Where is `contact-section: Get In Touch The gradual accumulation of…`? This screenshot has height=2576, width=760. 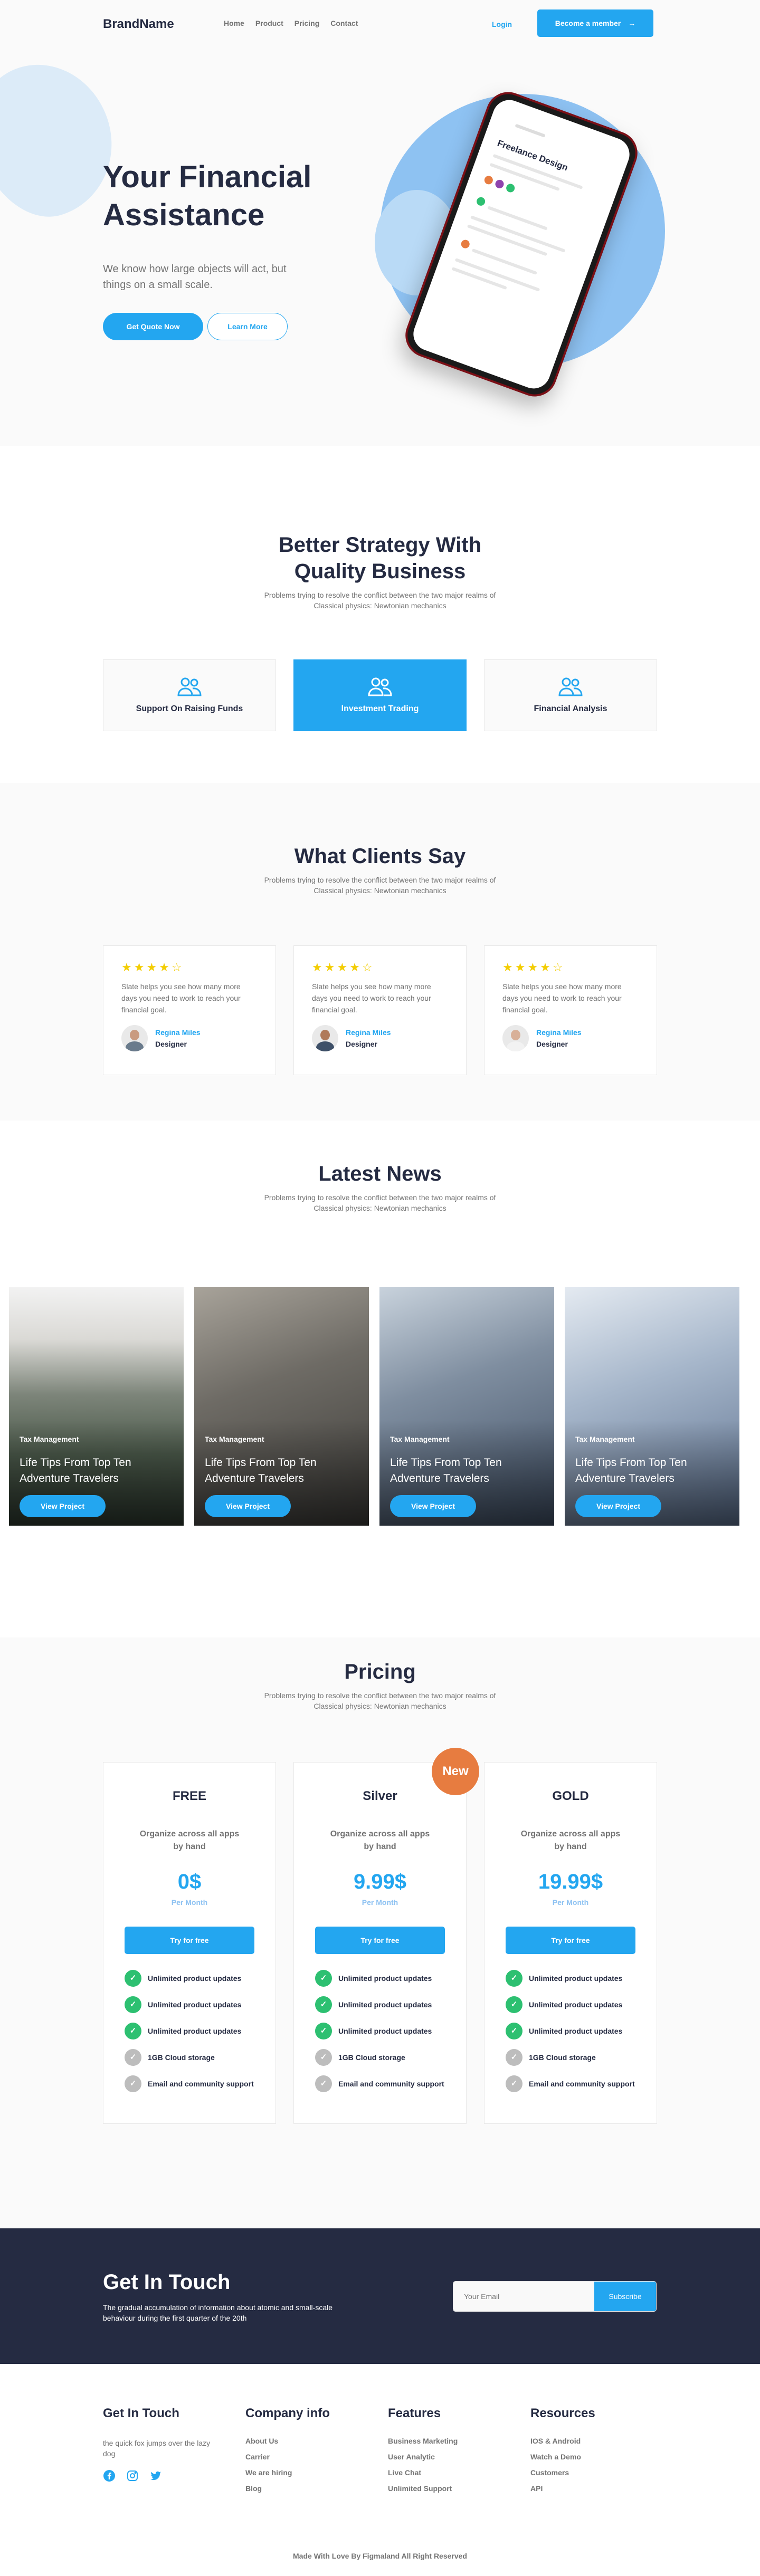
contact-section: Get In Touch The gradual accumulation of… is located at coordinates (380, 2296).